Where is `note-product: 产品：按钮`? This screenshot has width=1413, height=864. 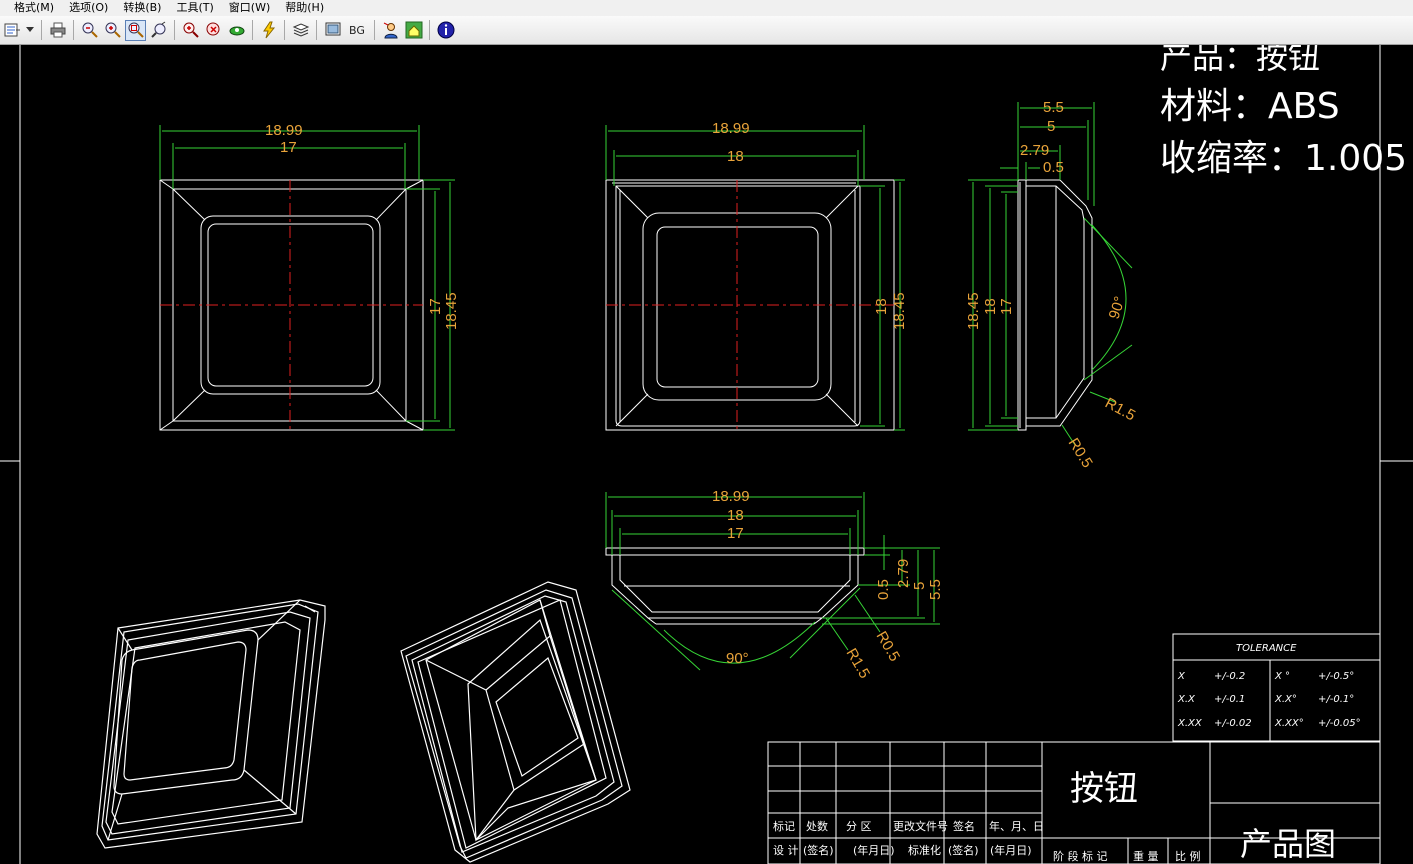
note-product: 产品：按钮 is located at coordinates (1240, 60).